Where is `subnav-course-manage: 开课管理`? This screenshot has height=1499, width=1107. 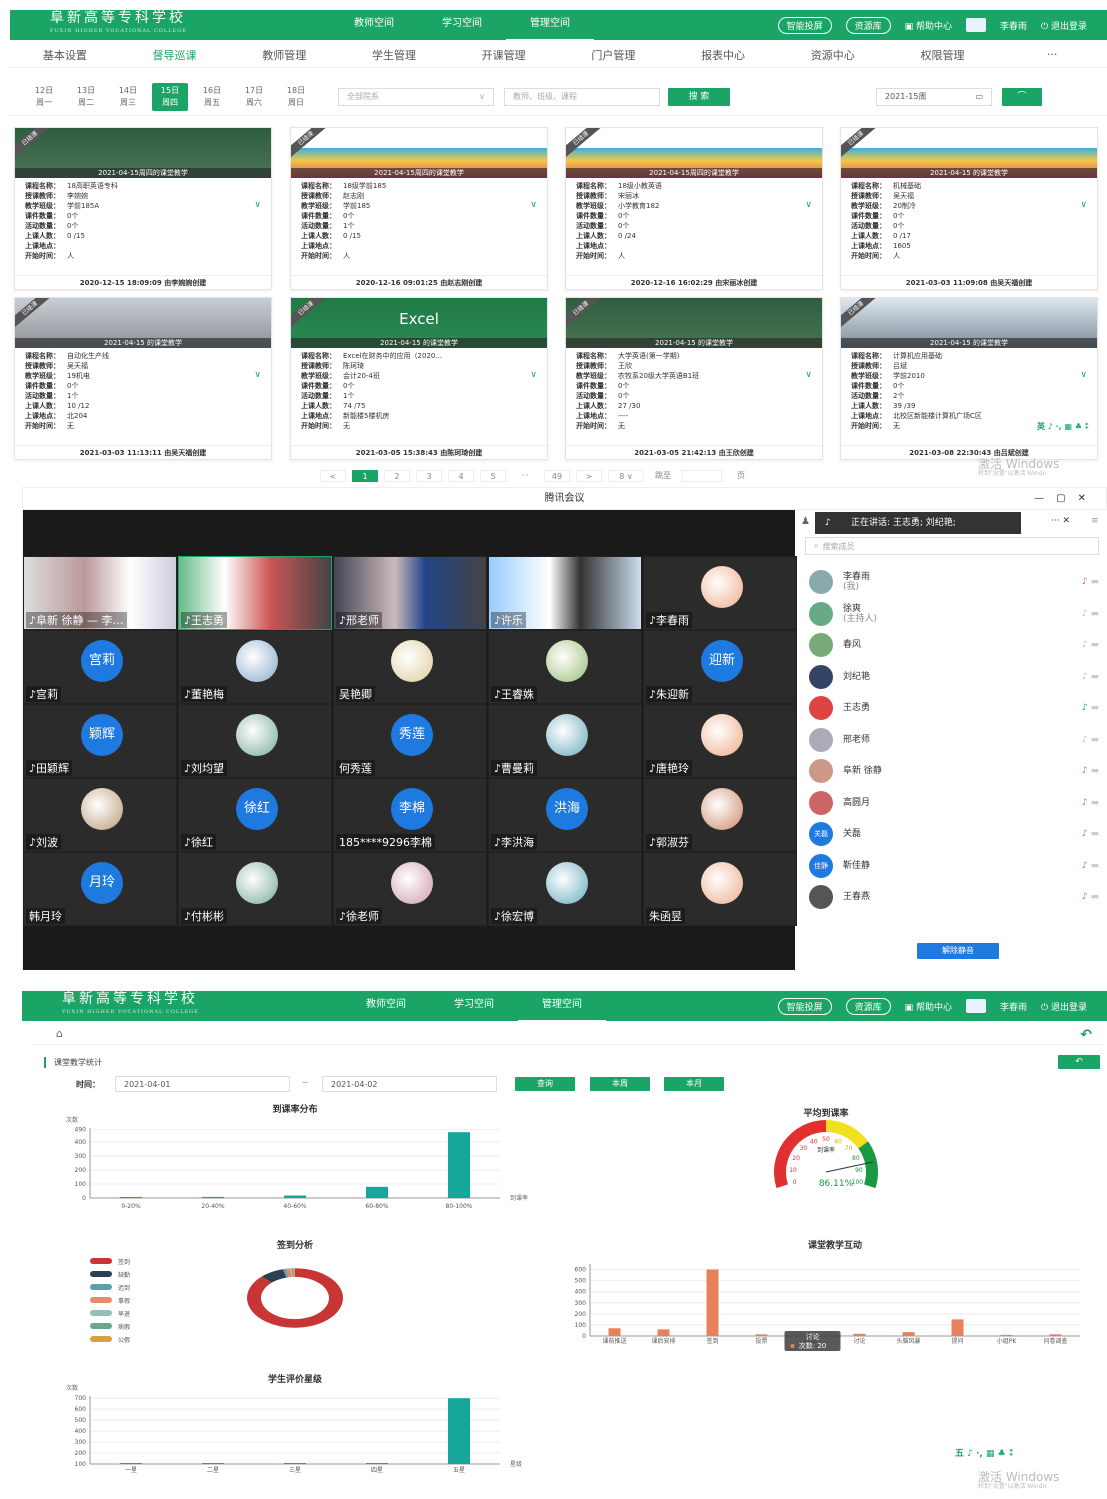 subnav-course-manage: 开课管理 is located at coordinates (504, 55).